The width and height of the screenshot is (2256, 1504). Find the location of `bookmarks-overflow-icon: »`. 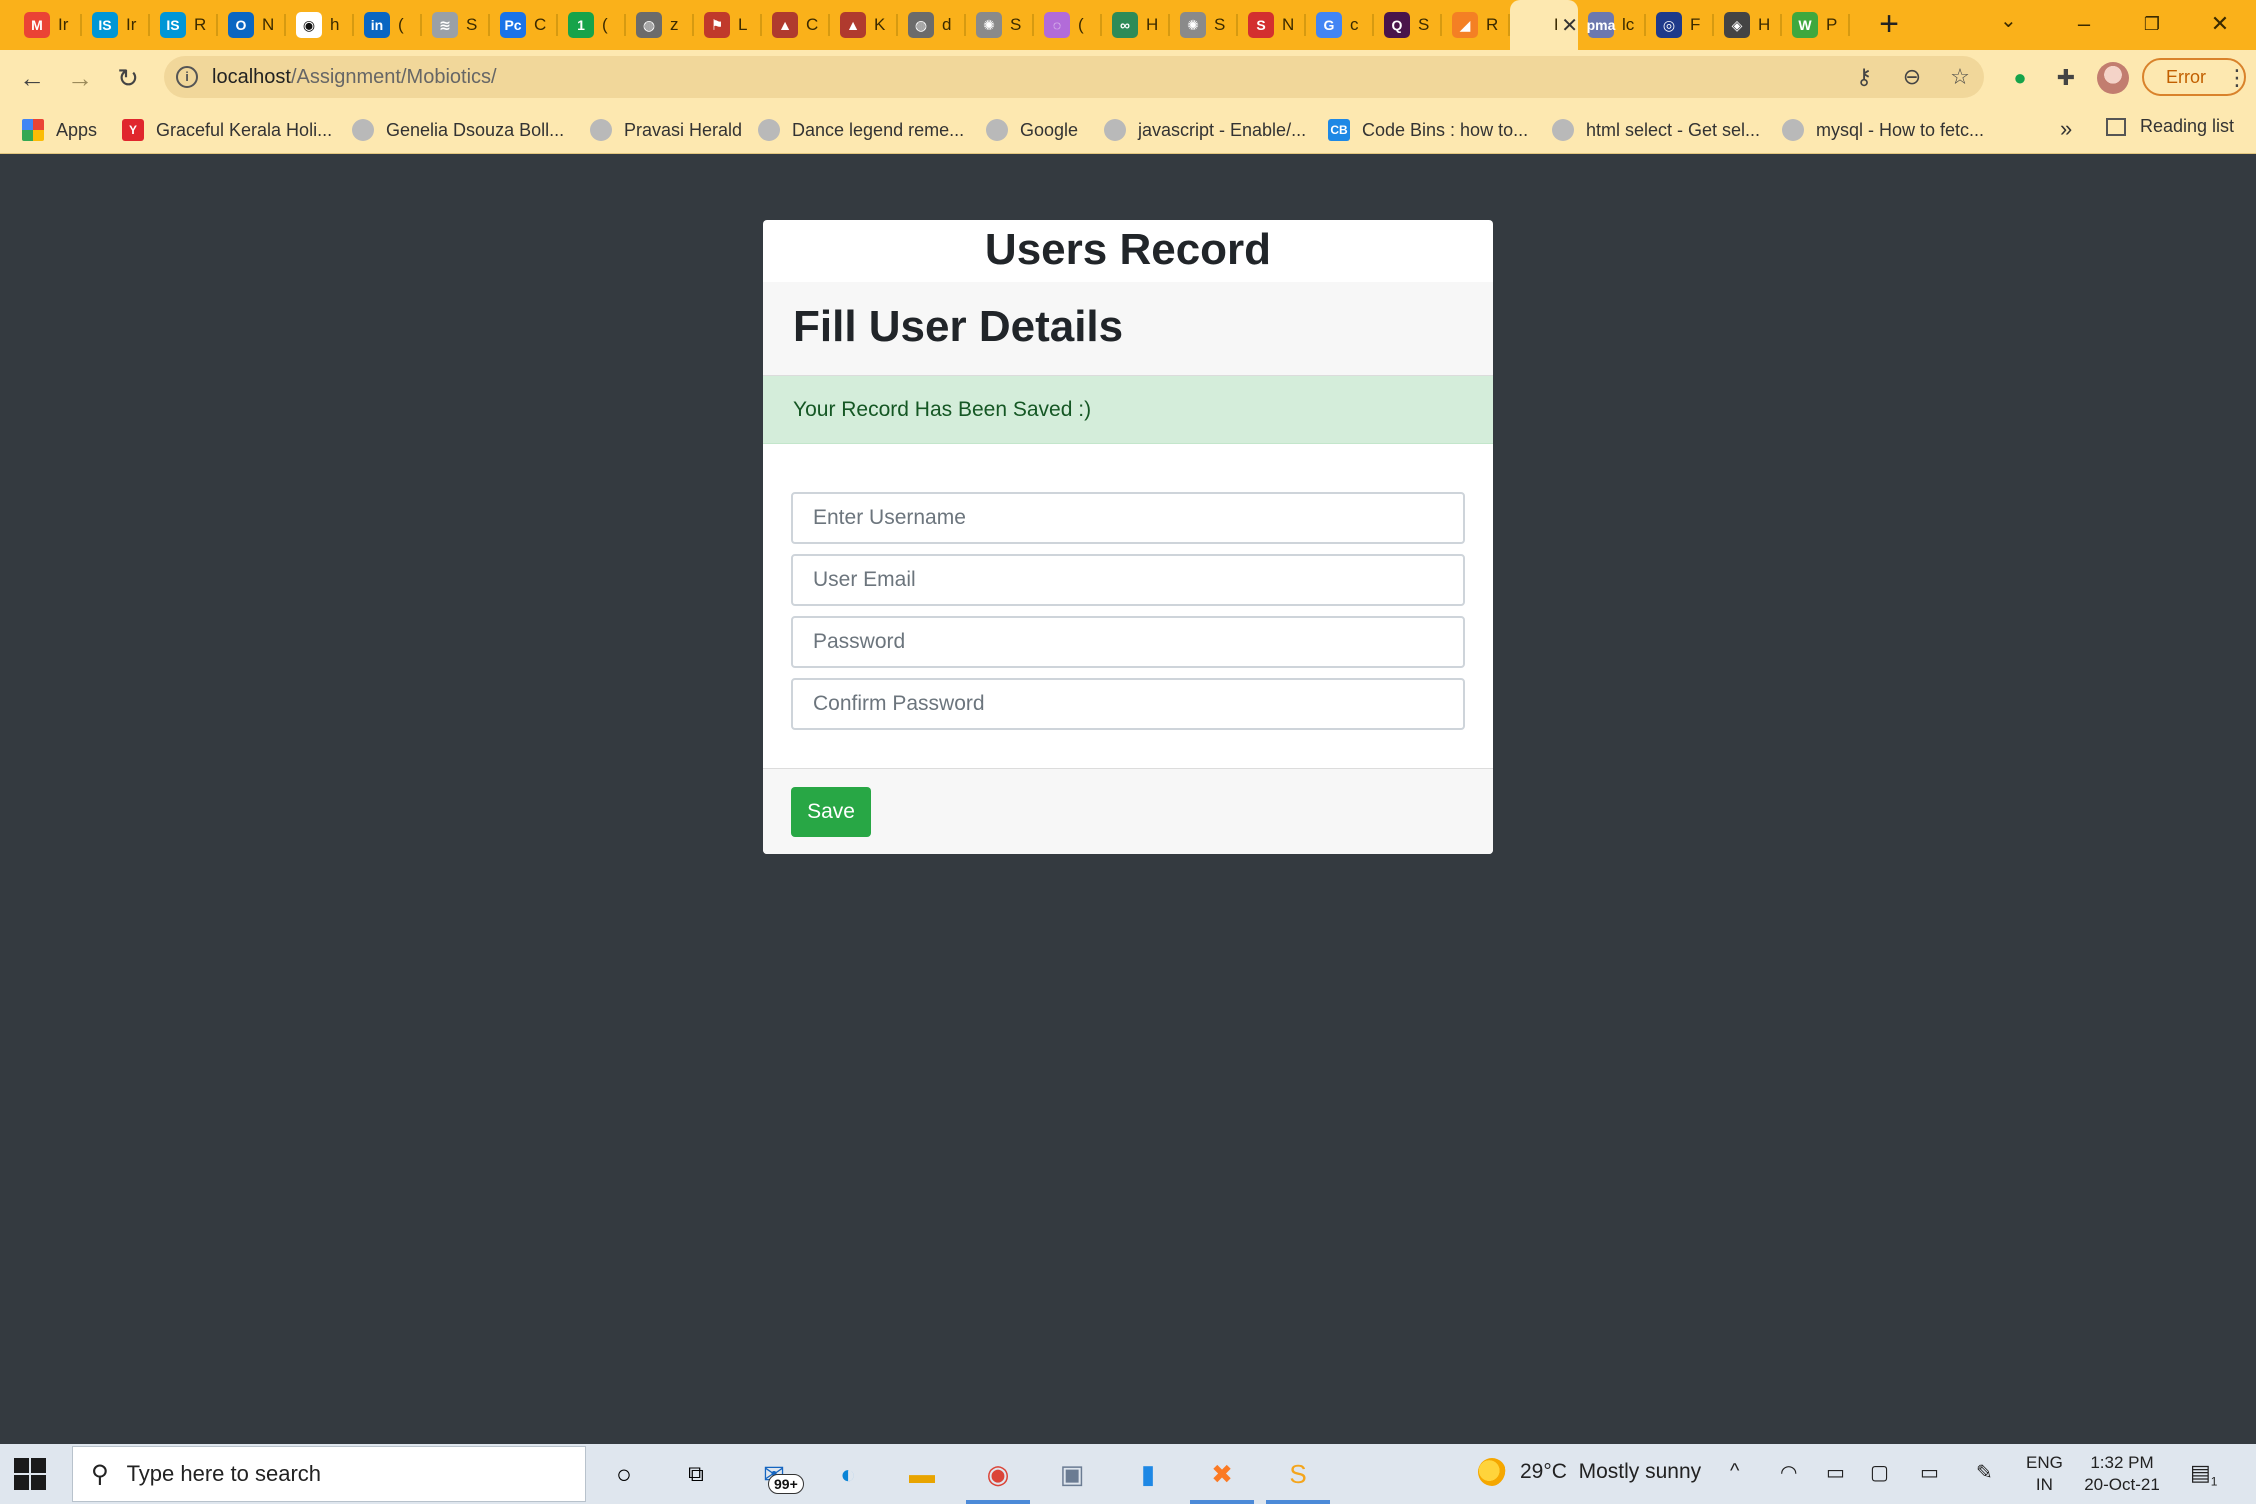

bookmarks-overflow-icon: » is located at coordinates (2066, 129).